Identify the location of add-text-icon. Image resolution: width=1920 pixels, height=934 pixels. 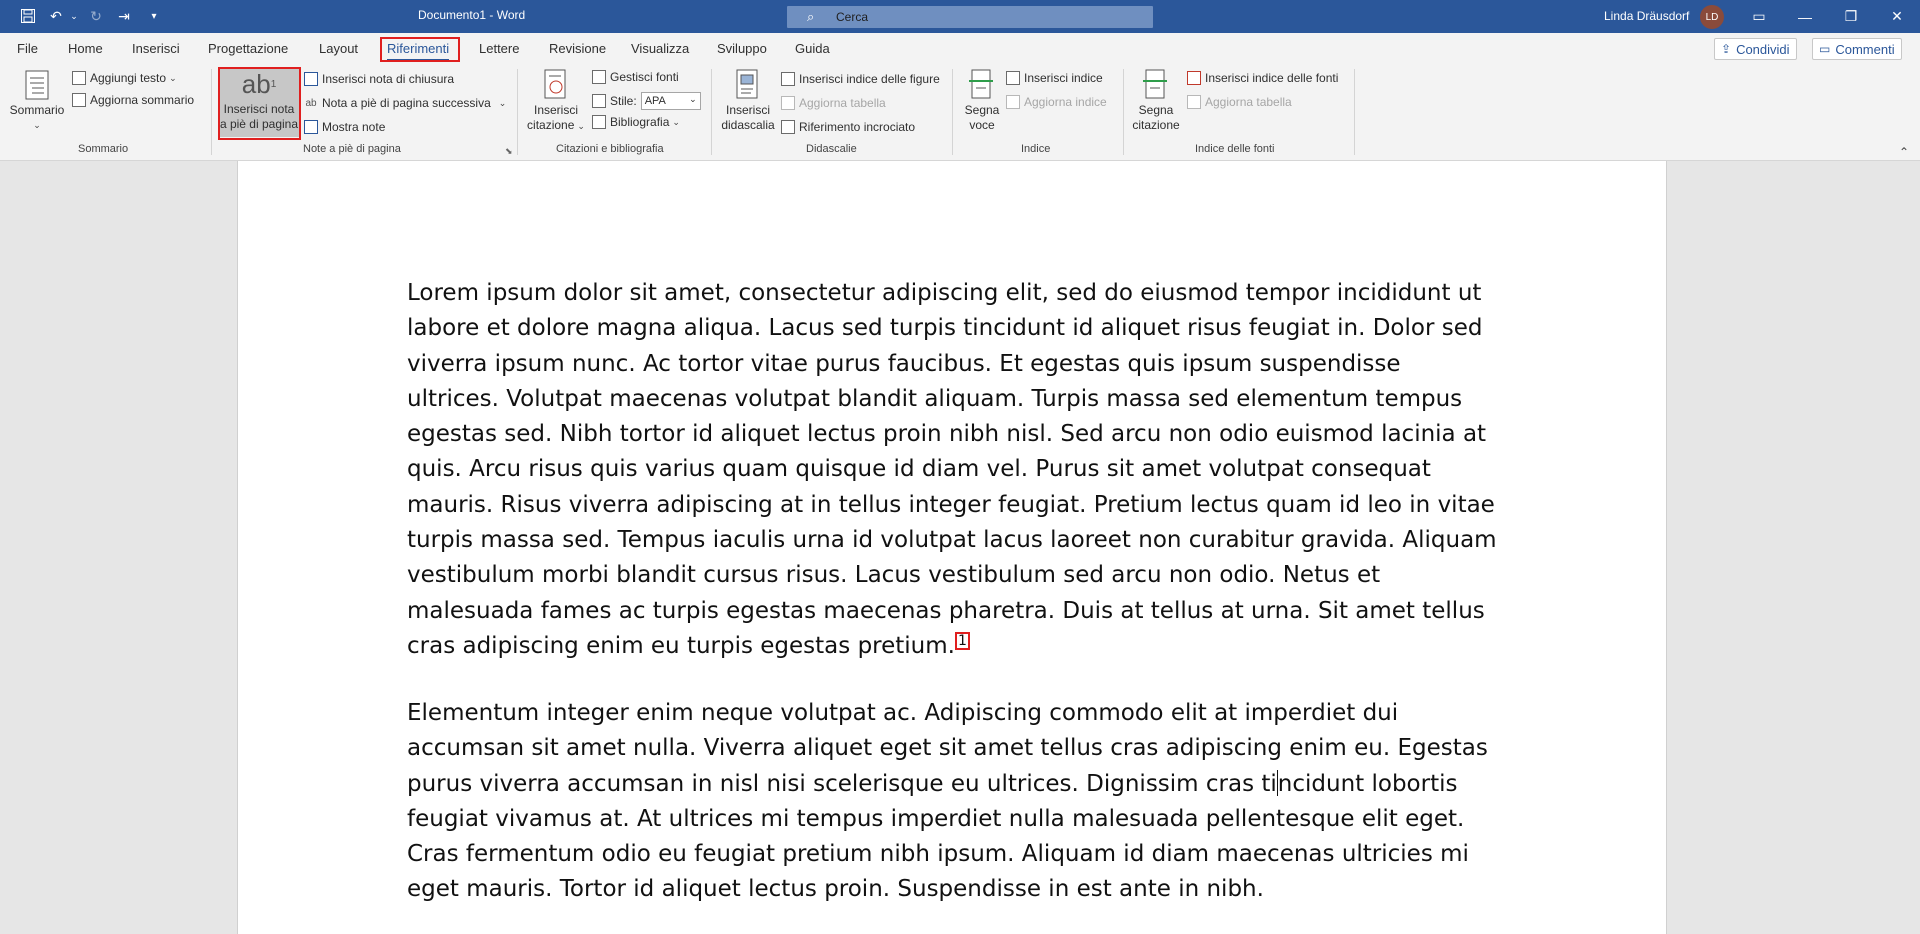
(79, 78).